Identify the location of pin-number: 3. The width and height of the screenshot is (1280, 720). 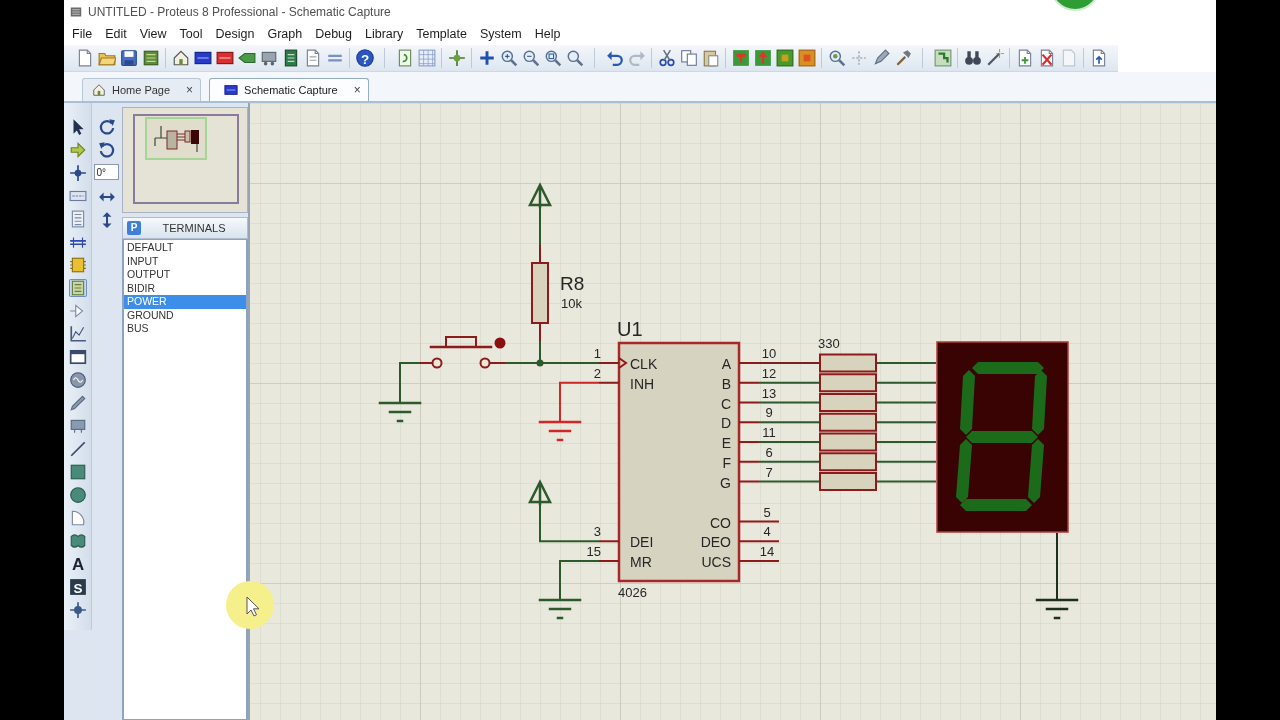
(597, 532).